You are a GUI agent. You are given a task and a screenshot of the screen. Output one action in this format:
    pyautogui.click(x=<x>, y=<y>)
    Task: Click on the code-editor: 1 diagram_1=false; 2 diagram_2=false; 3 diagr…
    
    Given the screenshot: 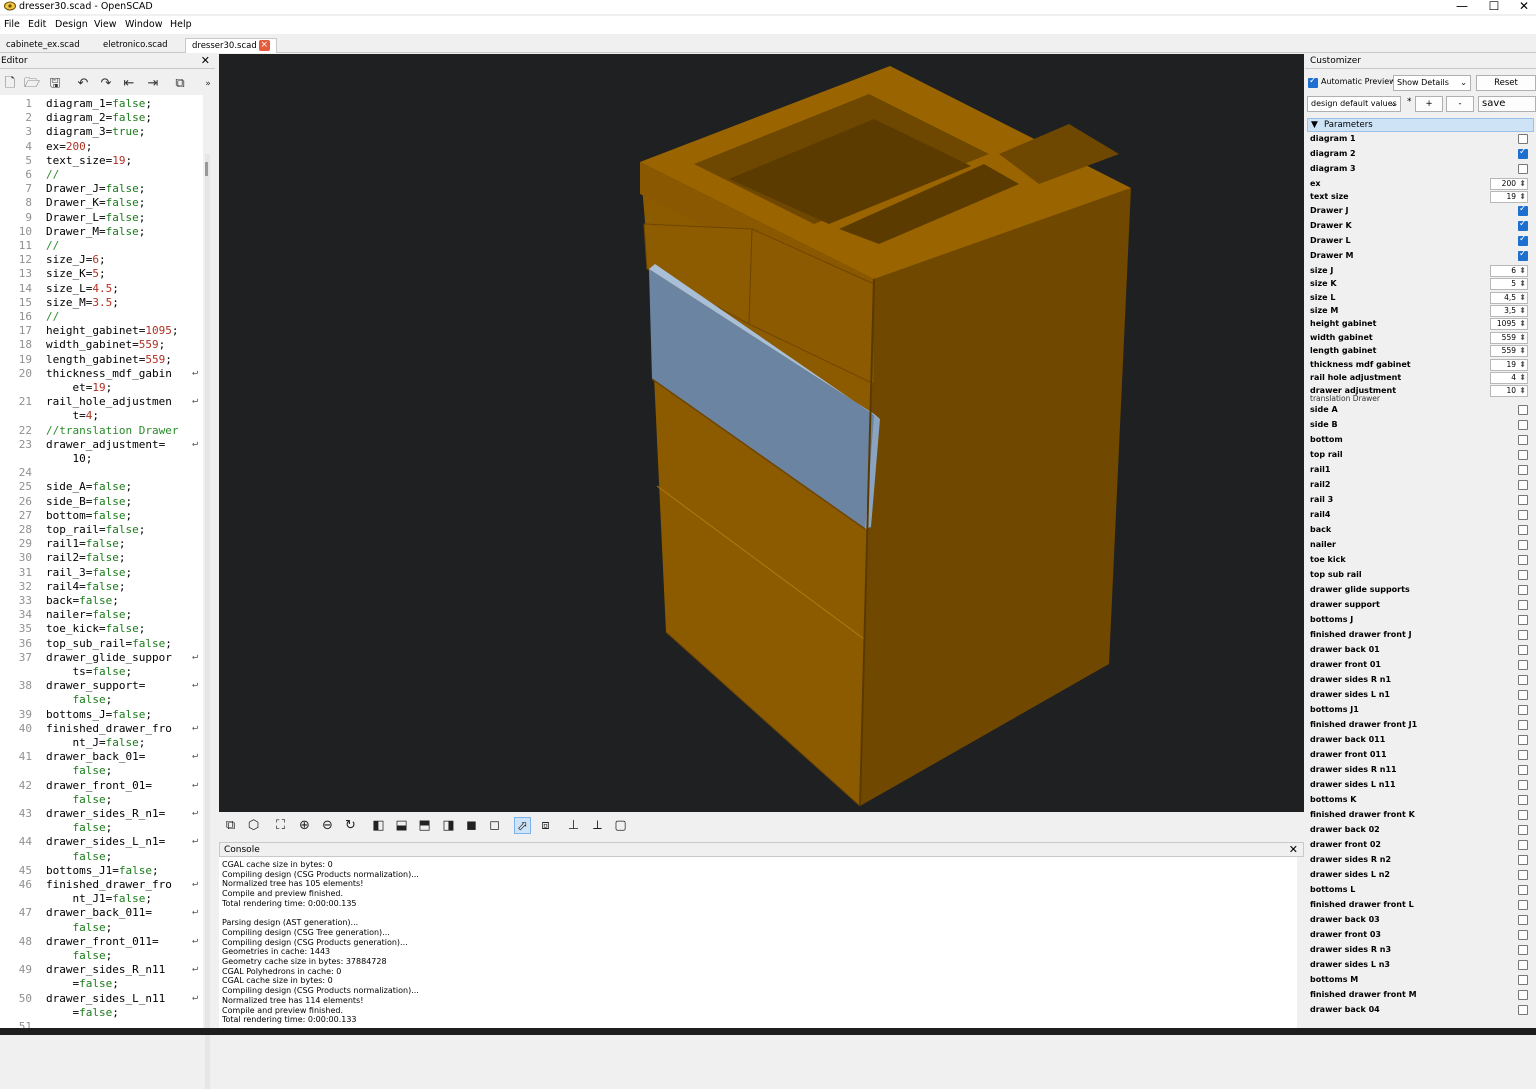 What is the action you would take?
    pyautogui.click(x=101, y=565)
    